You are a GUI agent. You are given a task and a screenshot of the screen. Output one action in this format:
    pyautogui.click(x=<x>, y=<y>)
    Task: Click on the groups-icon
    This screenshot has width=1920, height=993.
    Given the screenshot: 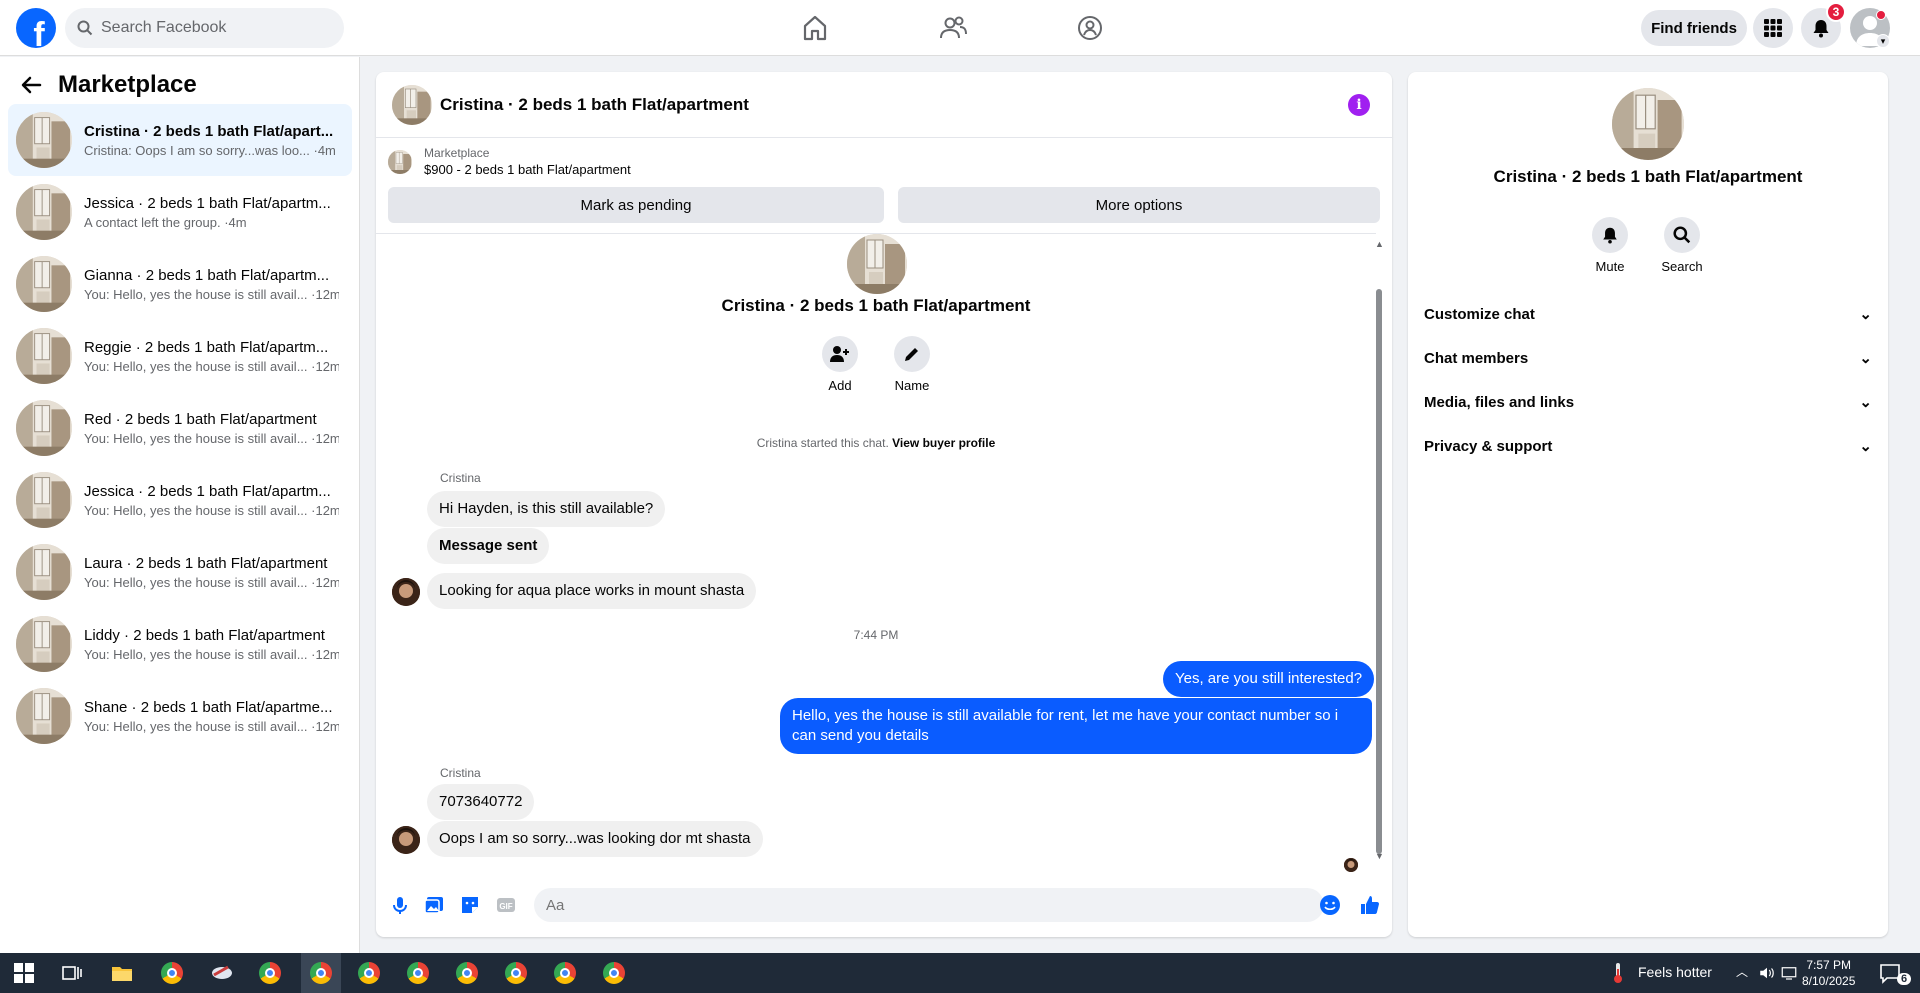 What is the action you would take?
    pyautogui.click(x=1090, y=28)
    